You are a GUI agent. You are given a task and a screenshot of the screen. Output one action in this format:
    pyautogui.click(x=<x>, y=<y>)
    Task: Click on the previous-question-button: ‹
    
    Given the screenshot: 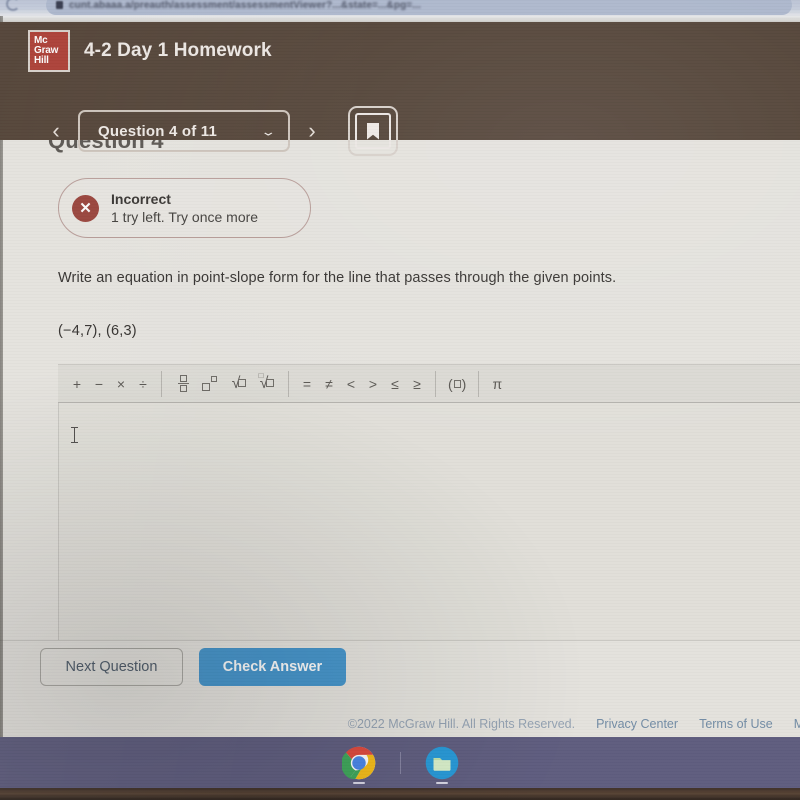 What is the action you would take?
    pyautogui.click(x=56, y=131)
    